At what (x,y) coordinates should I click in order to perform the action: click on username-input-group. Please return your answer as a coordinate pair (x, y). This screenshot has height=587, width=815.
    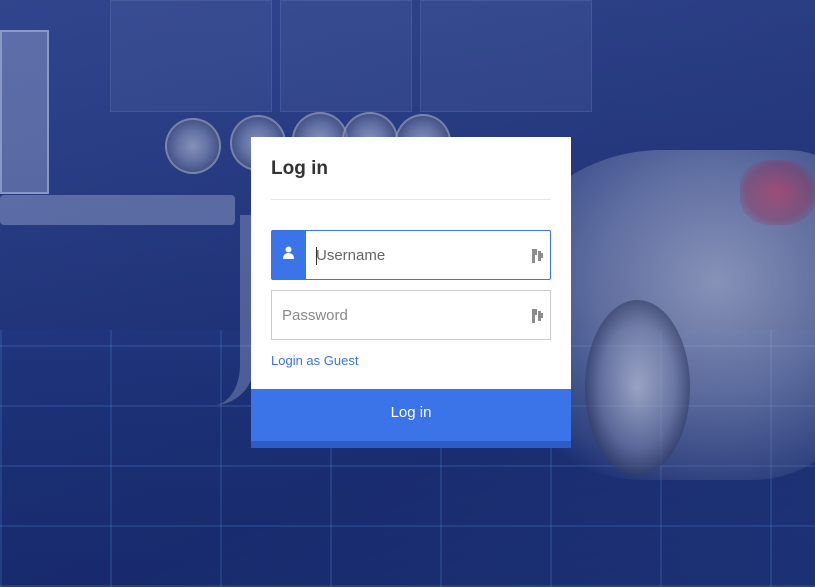
    Looking at the image, I should click on (411, 255).